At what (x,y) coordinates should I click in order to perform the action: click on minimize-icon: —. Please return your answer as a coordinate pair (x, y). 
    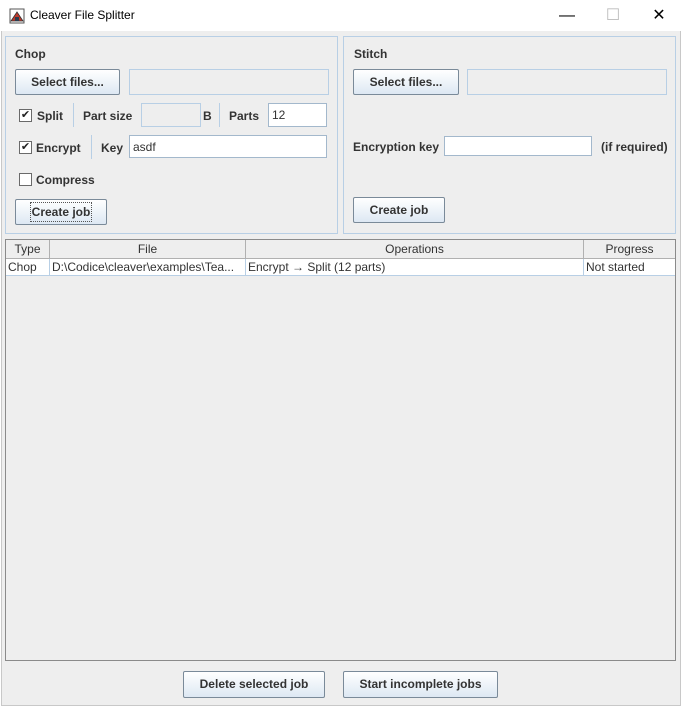
    Looking at the image, I should click on (567, 15).